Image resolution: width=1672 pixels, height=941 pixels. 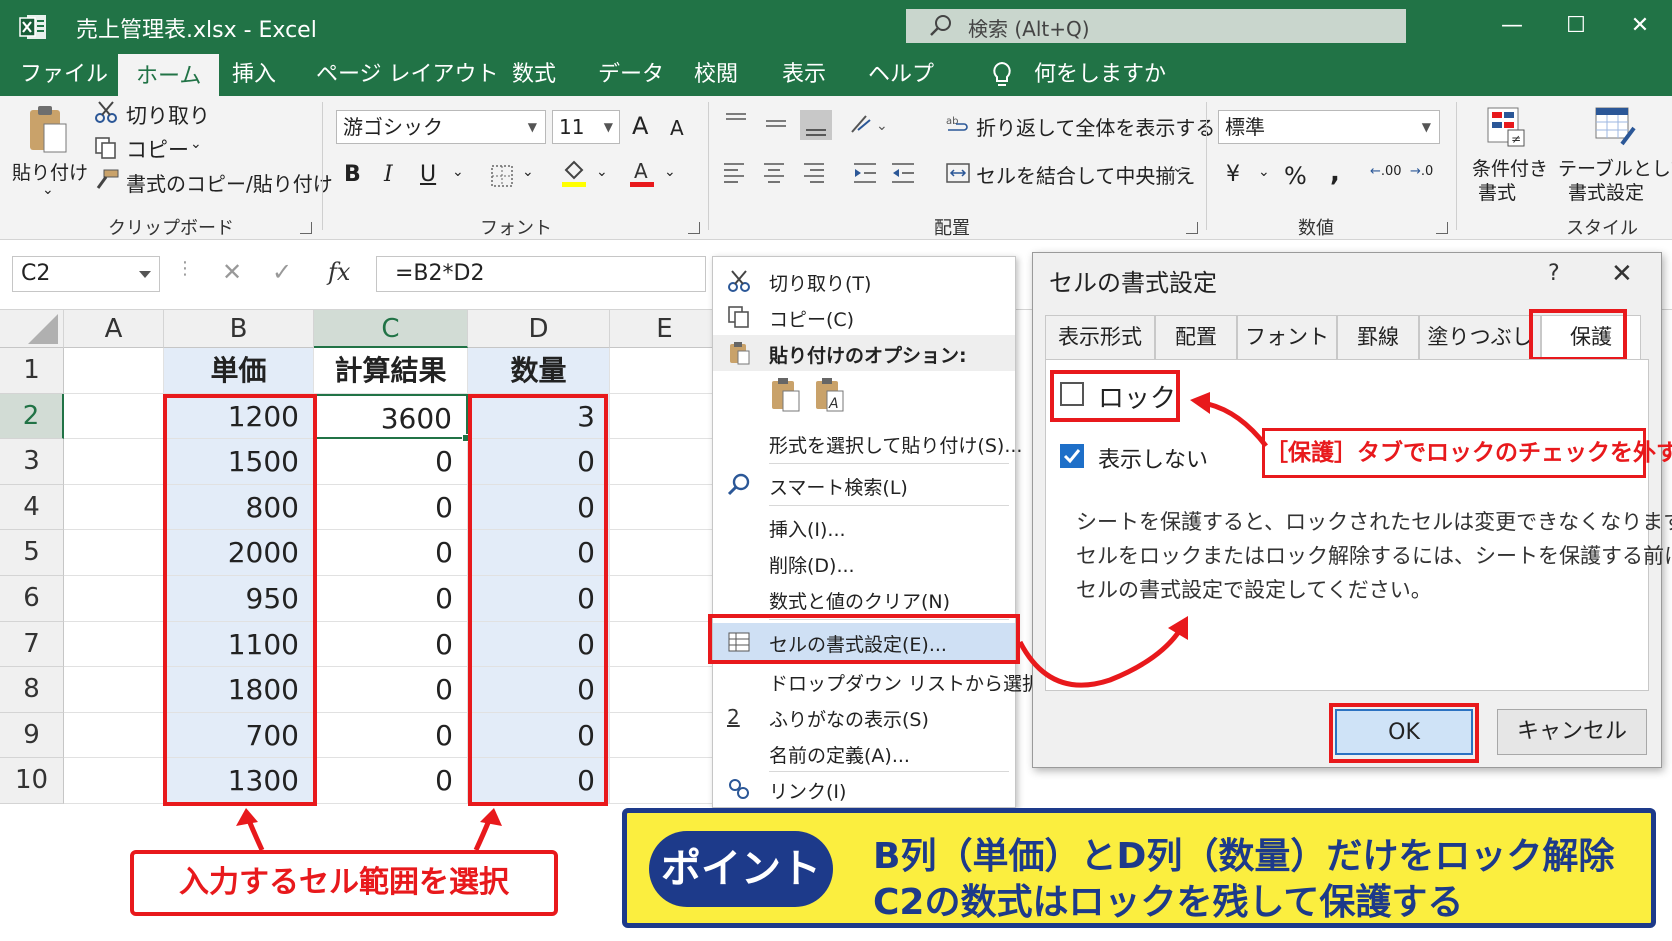 What do you see at coordinates (407, 75) in the screenshot?
I see `tab-page-layout: ページ レイアウト` at bounding box center [407, 75].